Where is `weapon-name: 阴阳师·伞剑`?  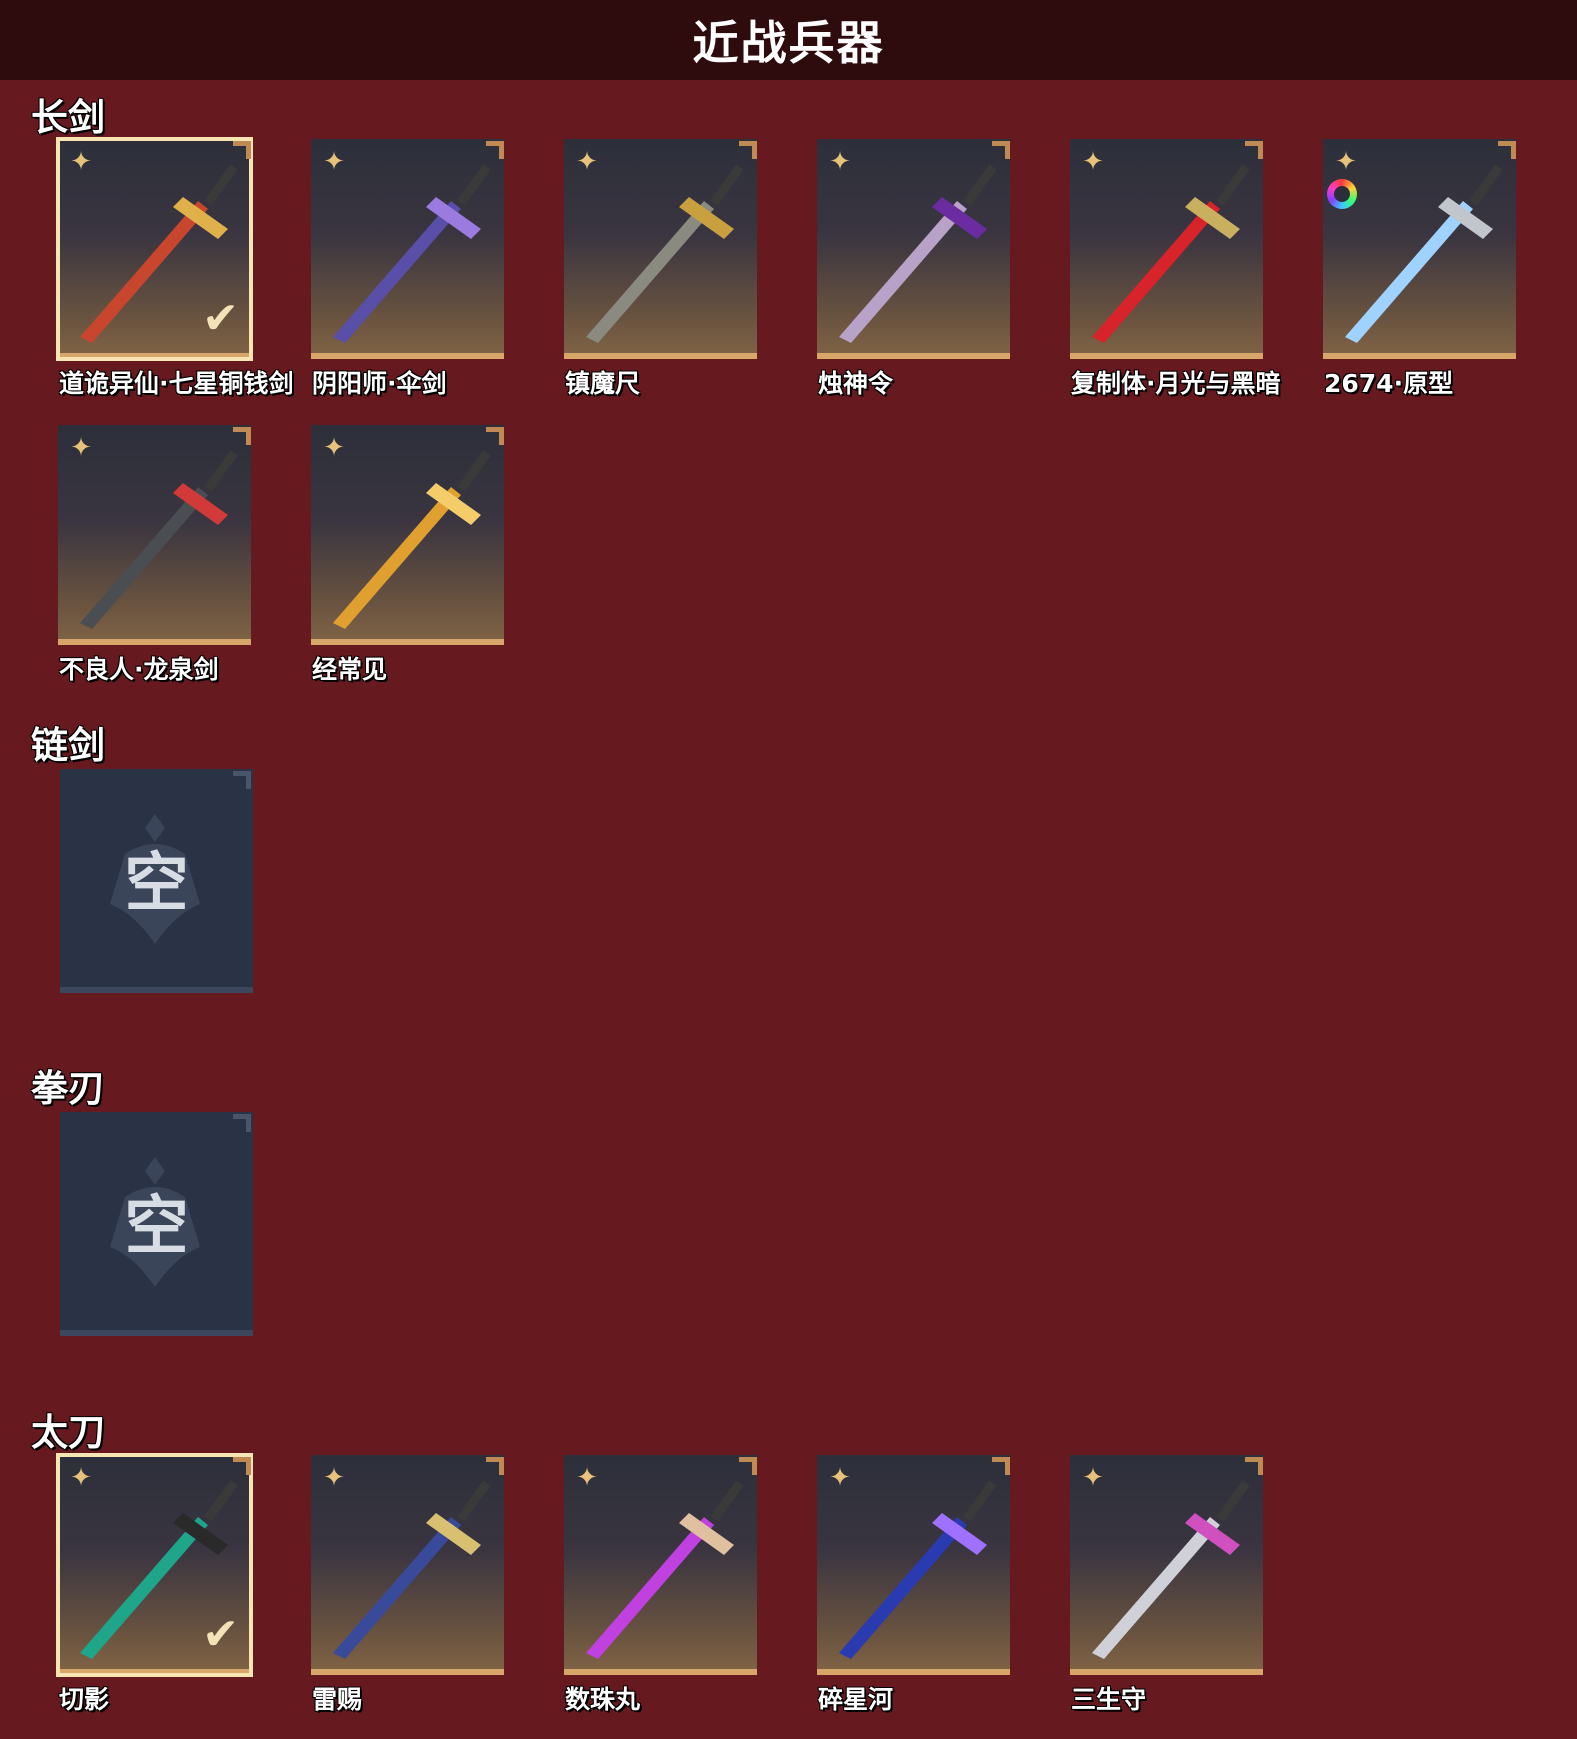 weapon-name: 阴阳师·伞剑 is located at coordinates (379, 383).